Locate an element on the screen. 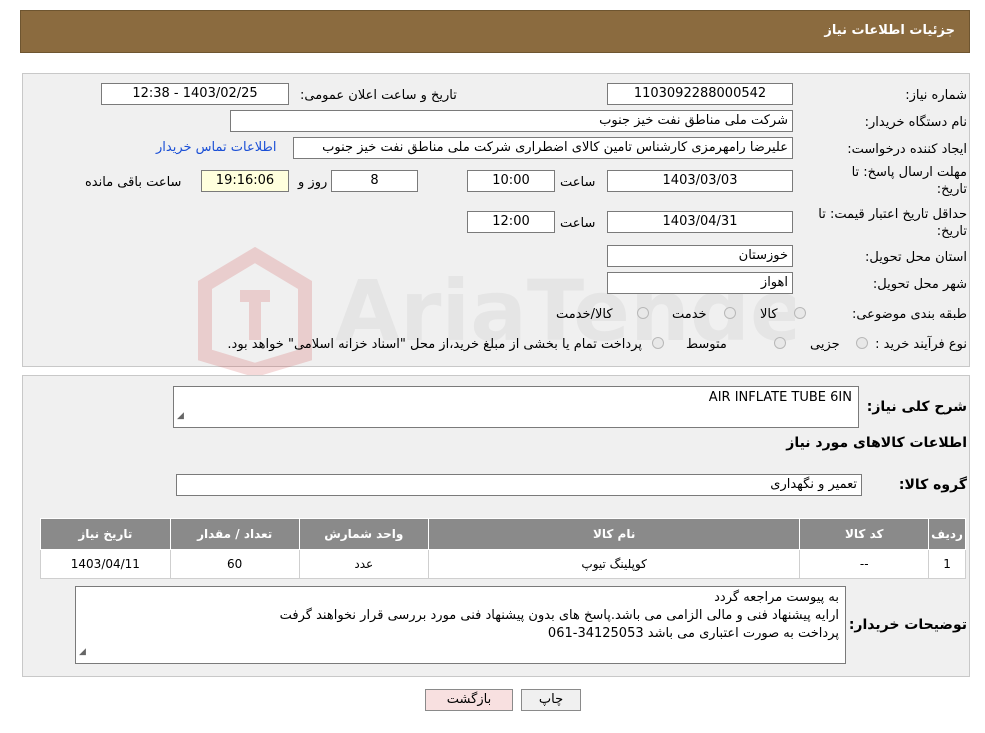 Image resolution: width=985 pixels, height=733 pixels. page-header: جزئیات اطلاعات نیاز is located at coordinates (495, 31).